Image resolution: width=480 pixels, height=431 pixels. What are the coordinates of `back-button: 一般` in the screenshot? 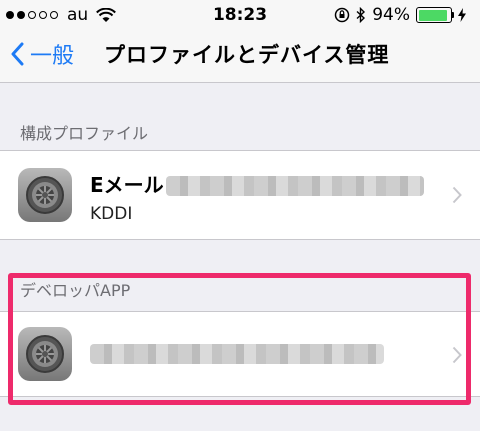 It's located at (42, 54).